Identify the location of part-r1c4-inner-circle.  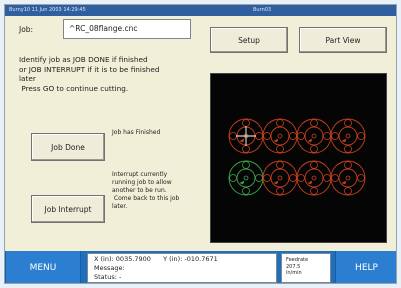
(348, 136).